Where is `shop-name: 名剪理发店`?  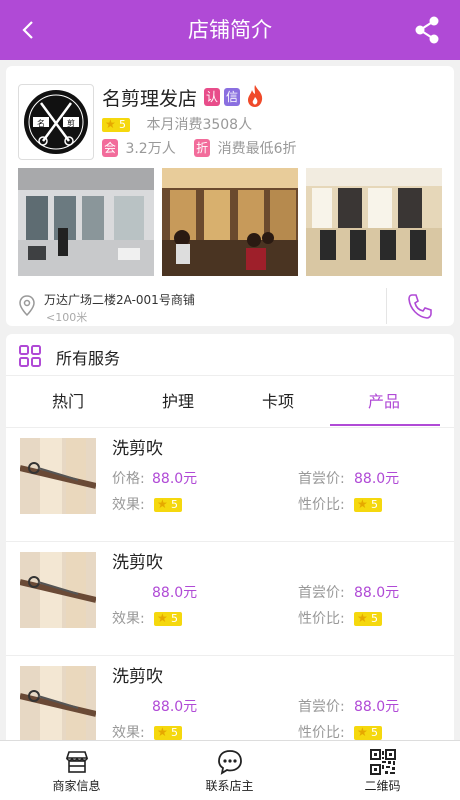
shop-name: 名剪理发店 is located at coordinates (150, 99).